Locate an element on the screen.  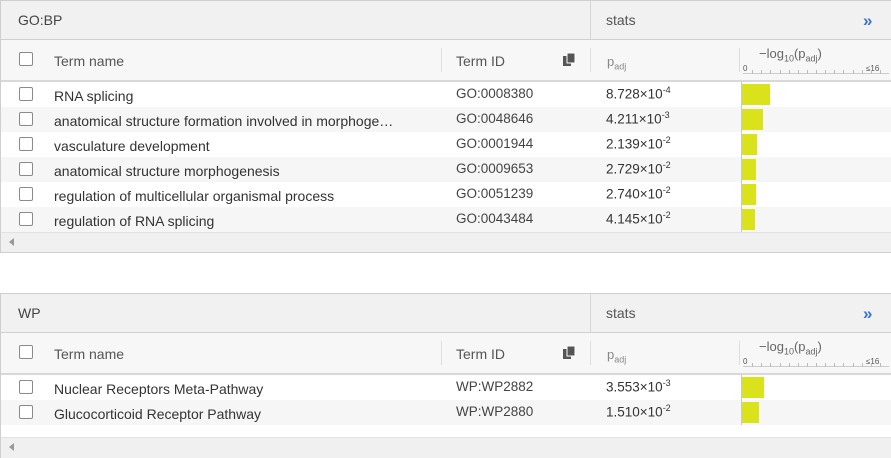
term-name: Glucocorticoid Receptor Pathway is located at coordinates (157, 414).